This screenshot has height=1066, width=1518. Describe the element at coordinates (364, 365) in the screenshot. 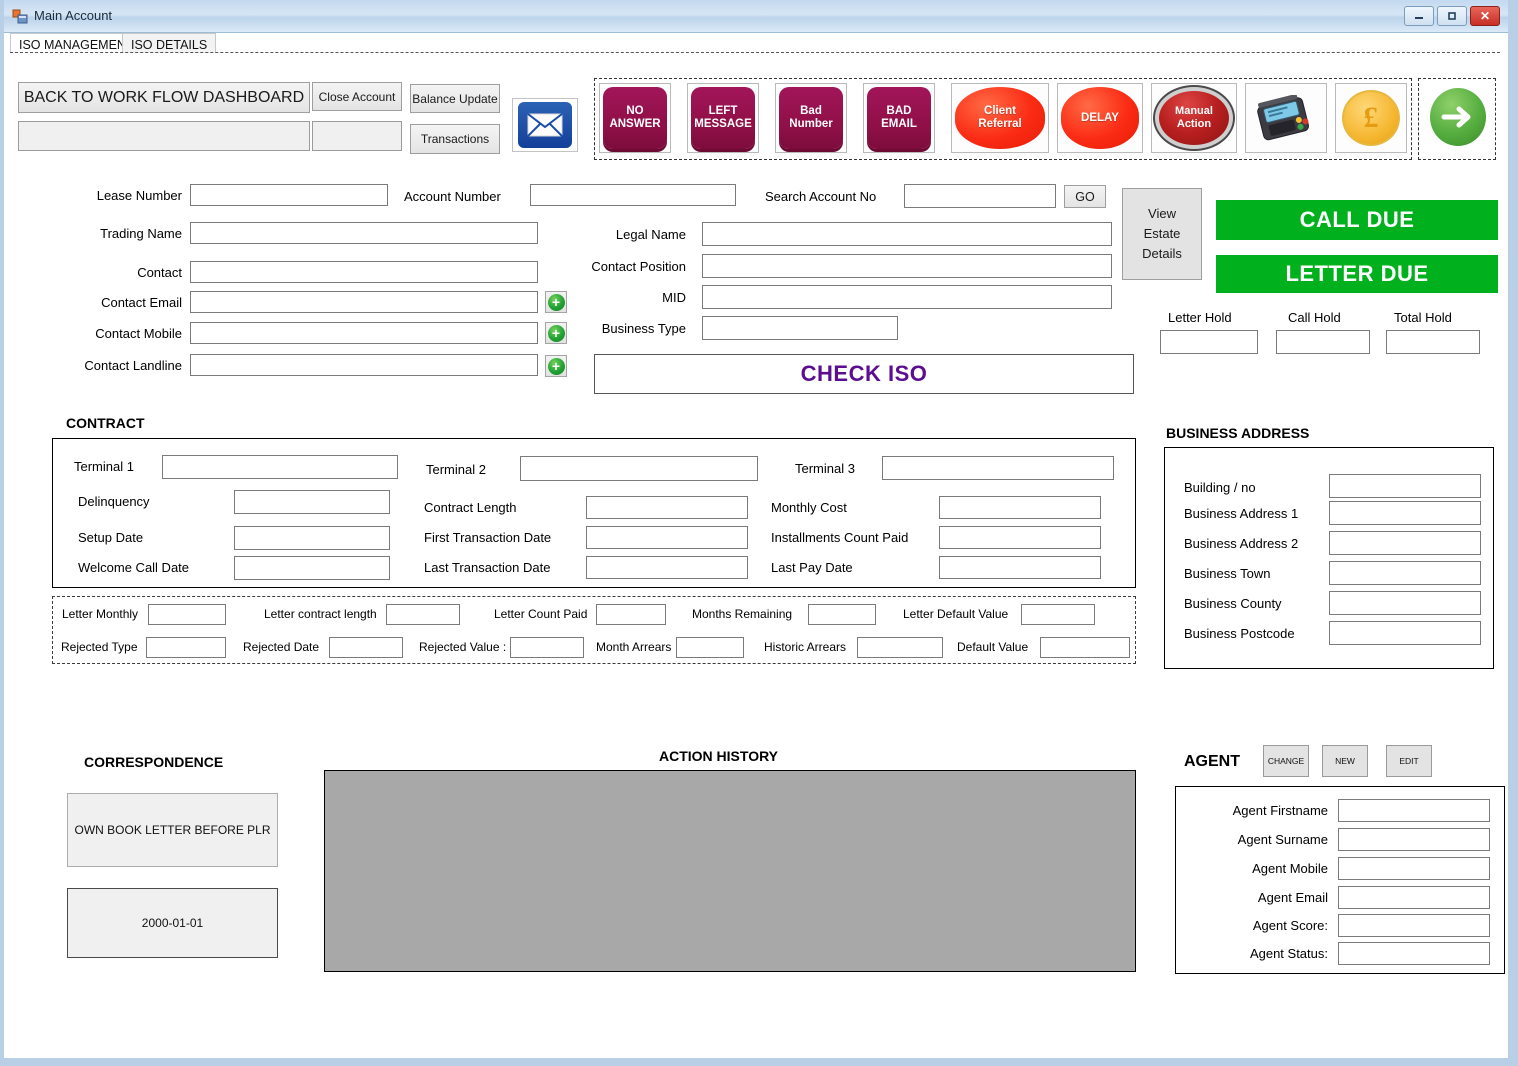

I see `contact-landline-input` at that location.